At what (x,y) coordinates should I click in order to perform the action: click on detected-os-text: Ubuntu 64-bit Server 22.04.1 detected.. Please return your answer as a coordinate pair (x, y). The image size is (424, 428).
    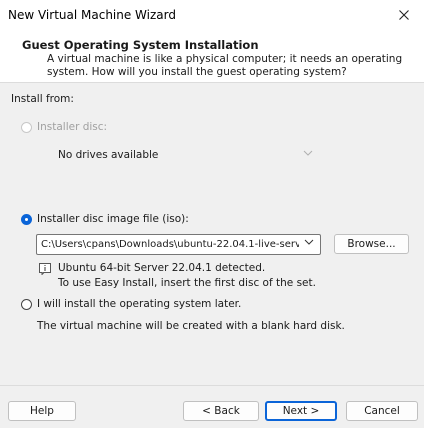
    Looking at the image, I should click on (162, 268).